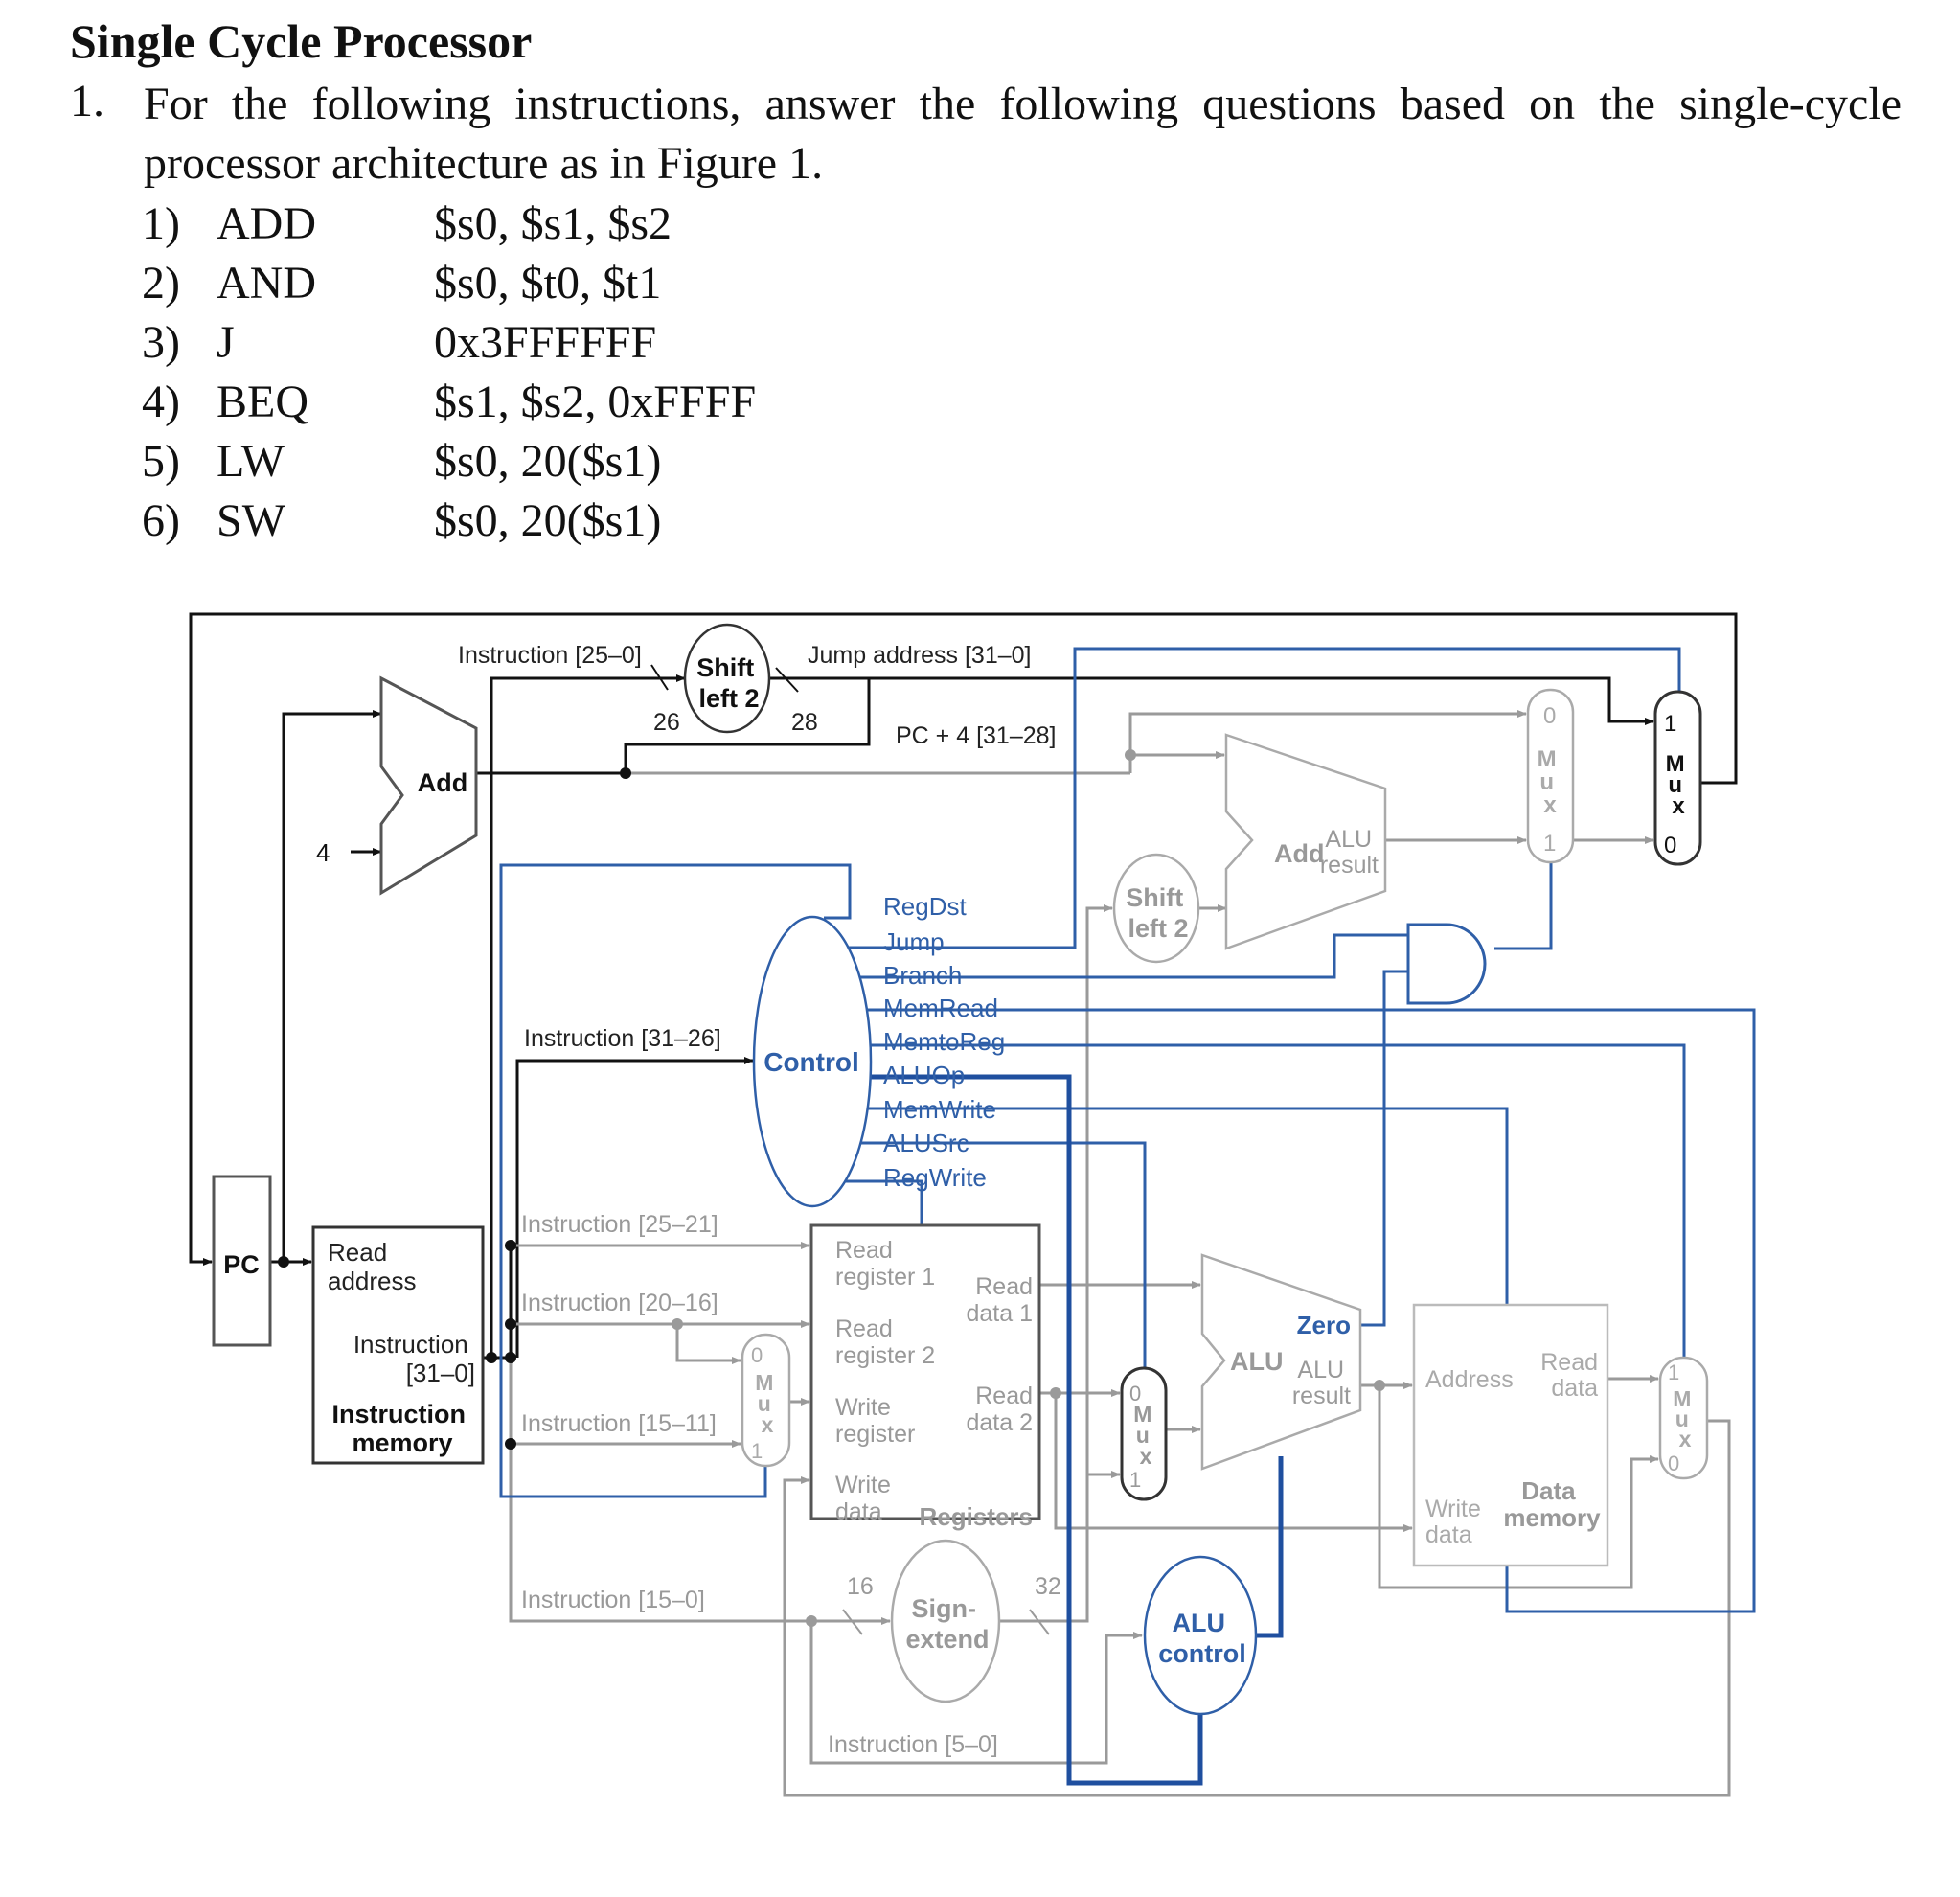 This screenshot has height=1897, width=1960. What do you see at coordinates (914, 941) in the screenshot?
I see `signal-jump: Jump` at bounding box center [914, 941].